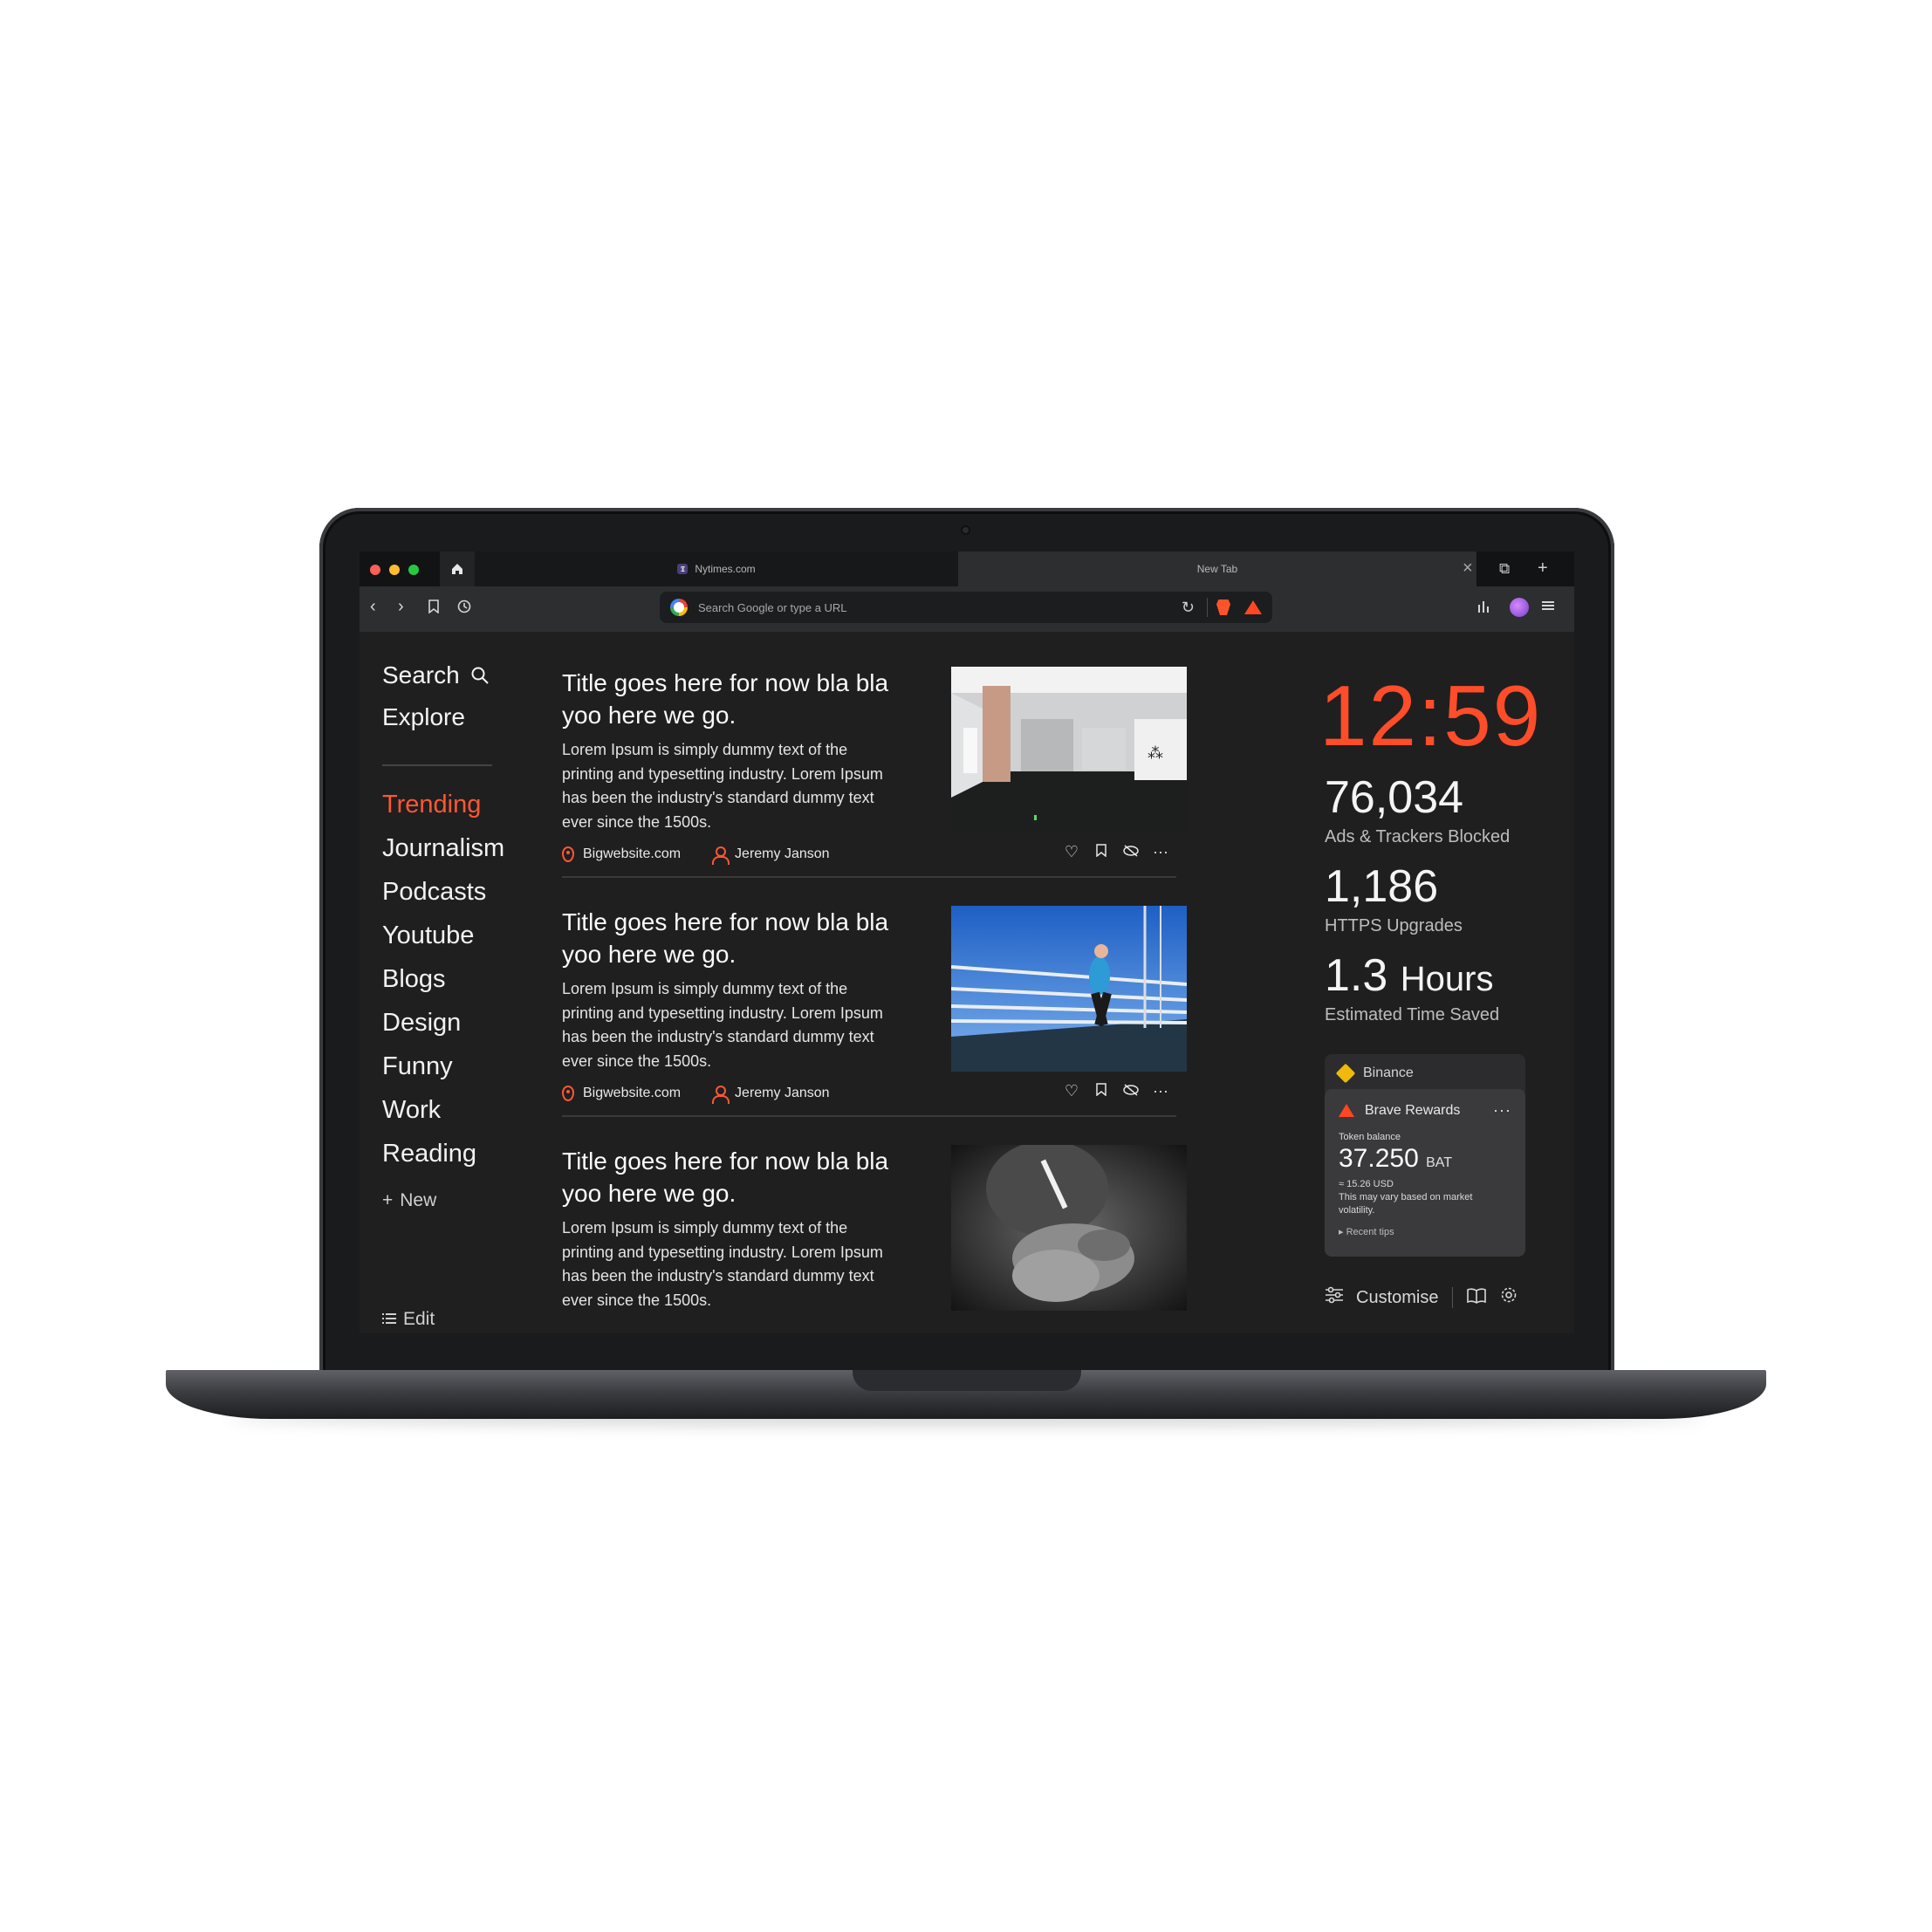  Describe the element at coordinates (1366, 1184) in the screenshot. I see `usd-value: ≈ 15.26 USD` at that location.